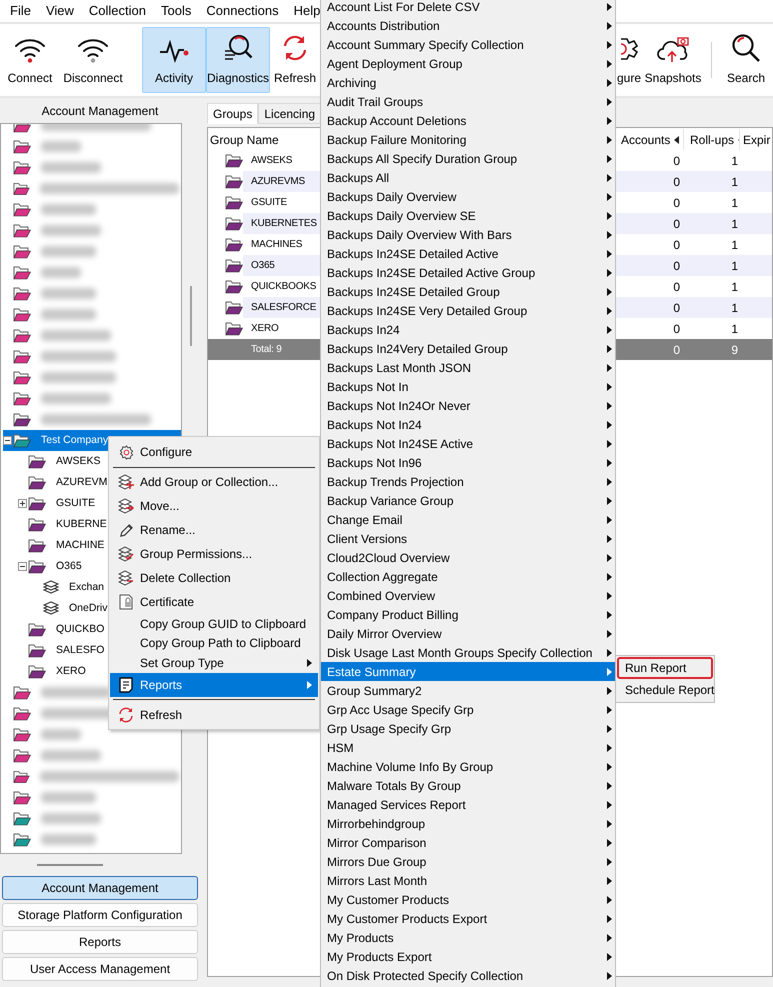 This screenshot has width=773, height=987. Describe the element at coordinates (30, 60) in the screenshot. I see `toolbar-button: Connect` at that location.